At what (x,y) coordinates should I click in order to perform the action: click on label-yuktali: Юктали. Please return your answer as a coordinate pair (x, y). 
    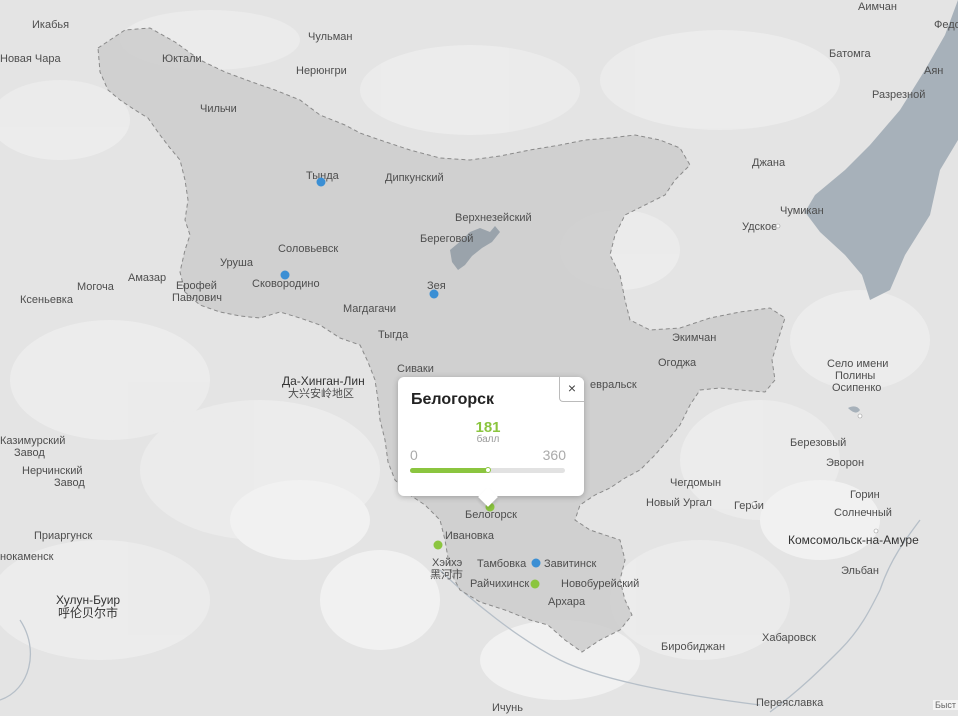
    Looking at the image, I should click on (182, 59).